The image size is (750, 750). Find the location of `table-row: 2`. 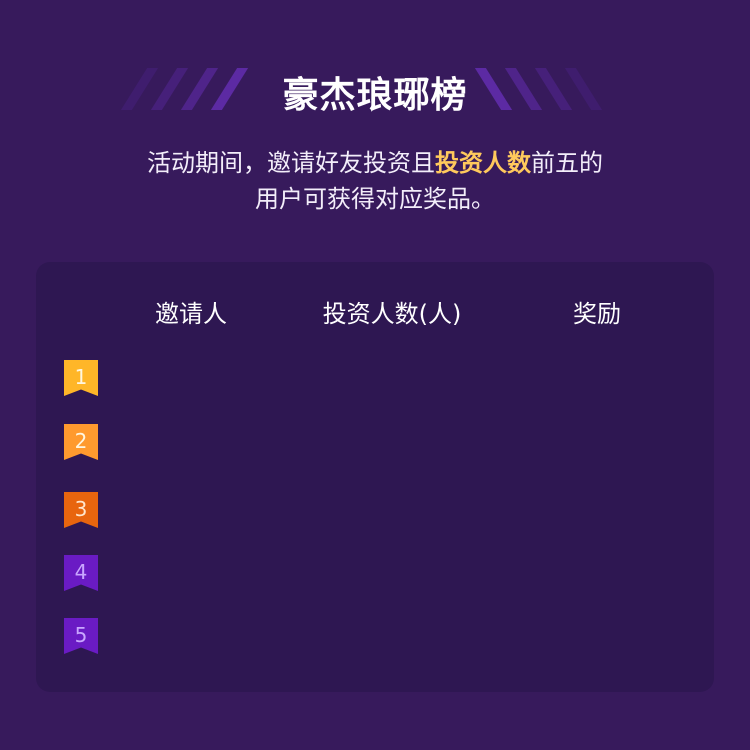

table-row: 2 is located at coordinates (375, 442).